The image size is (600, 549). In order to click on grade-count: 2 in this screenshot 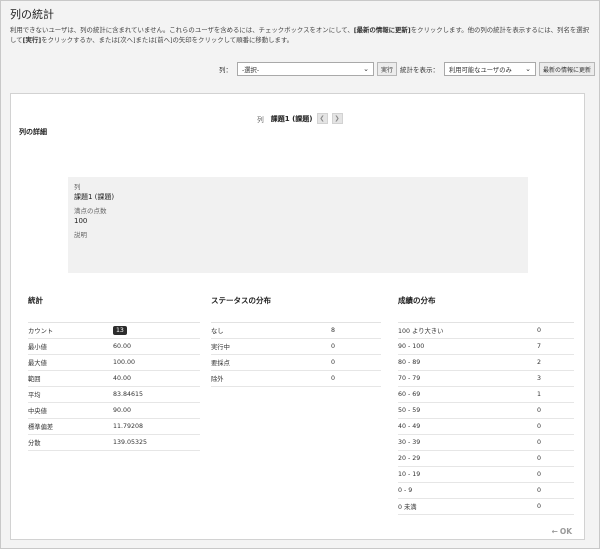, I will do `click(539, 362)`.